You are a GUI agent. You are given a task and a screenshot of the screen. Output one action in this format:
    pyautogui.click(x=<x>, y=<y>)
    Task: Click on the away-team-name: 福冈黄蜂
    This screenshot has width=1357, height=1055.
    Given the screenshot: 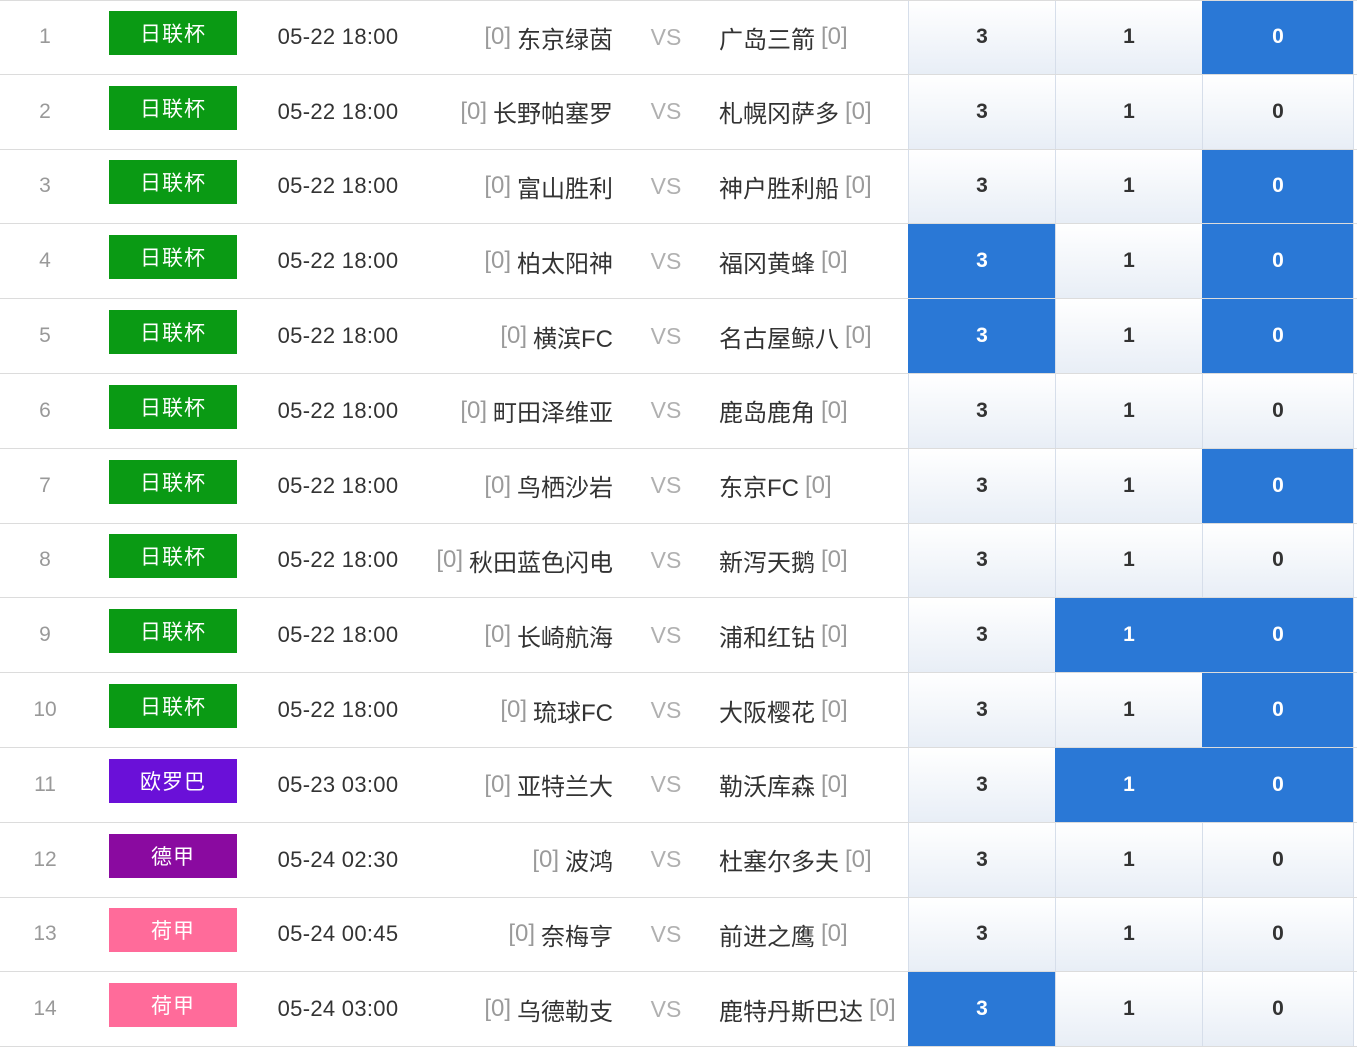 What is the action you would take?
    pyautogui.click(x=767, y=264)
    